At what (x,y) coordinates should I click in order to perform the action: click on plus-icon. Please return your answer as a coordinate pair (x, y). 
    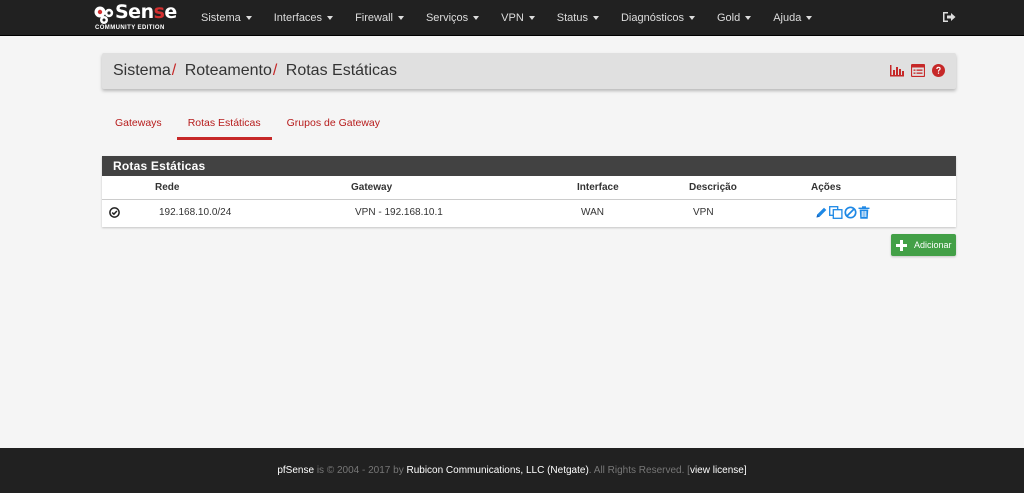
    Looking at the image, I should click on (901, 245).